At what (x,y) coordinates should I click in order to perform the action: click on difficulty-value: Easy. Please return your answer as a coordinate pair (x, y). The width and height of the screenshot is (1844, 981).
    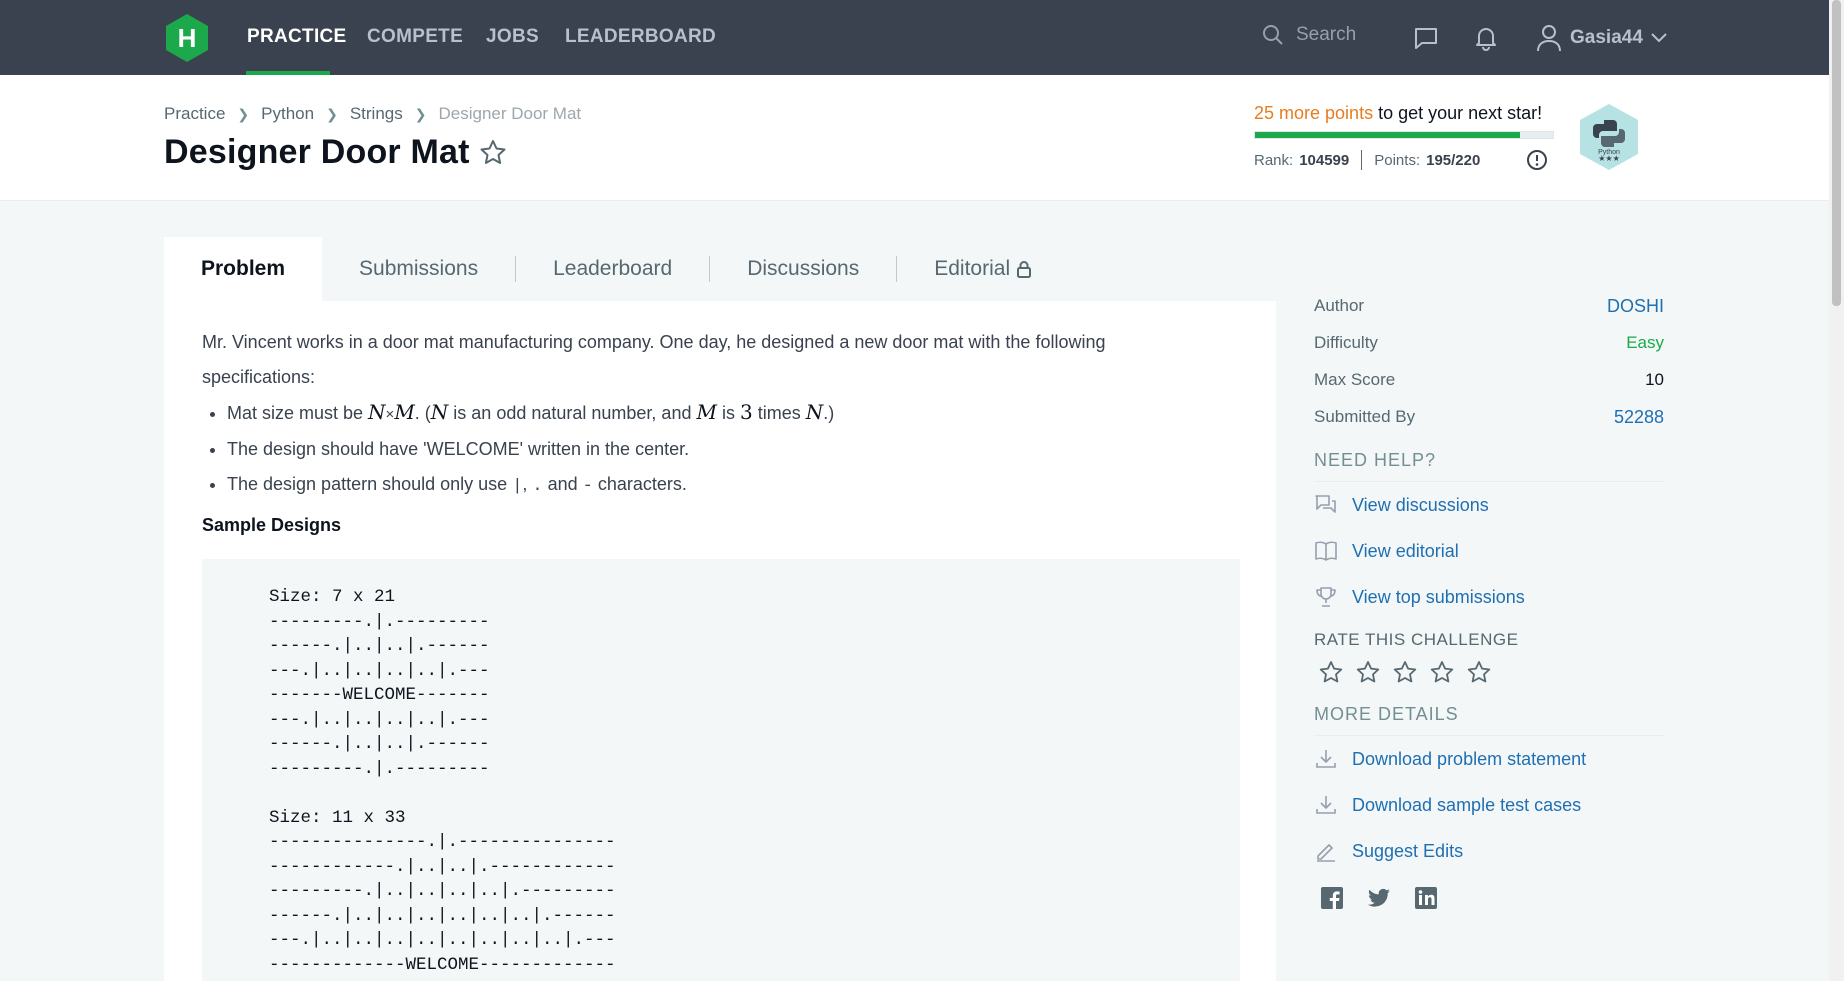
    Looking at the image, I should click on (1645, 342).